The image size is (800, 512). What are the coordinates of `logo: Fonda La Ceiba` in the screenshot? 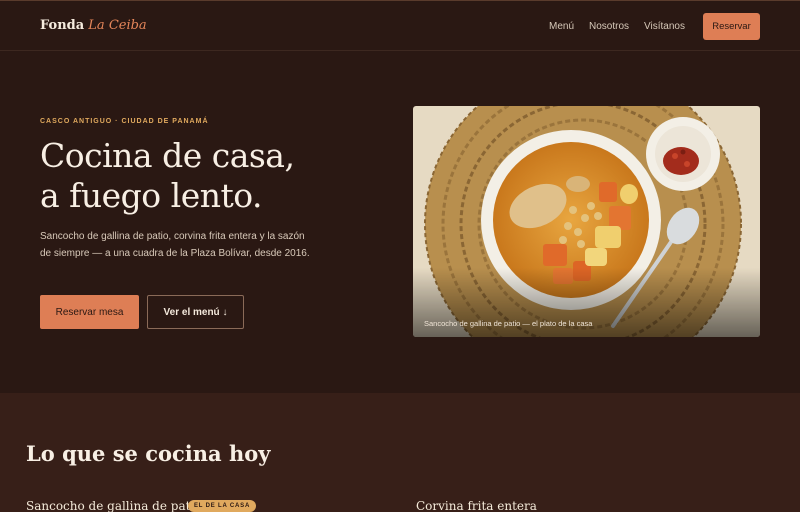 It's located at (93, 25).